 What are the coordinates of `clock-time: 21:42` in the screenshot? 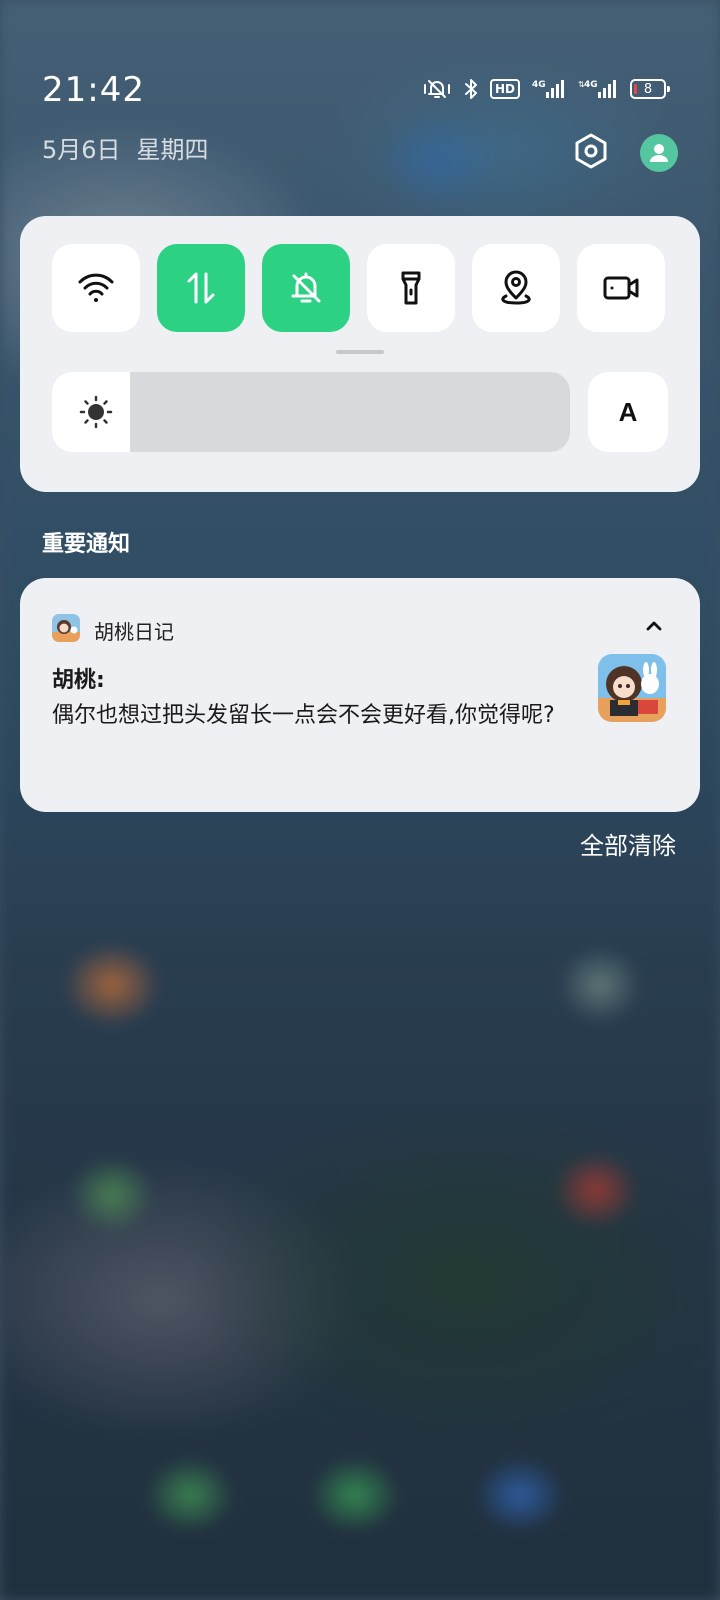 It's located at (93, 90).